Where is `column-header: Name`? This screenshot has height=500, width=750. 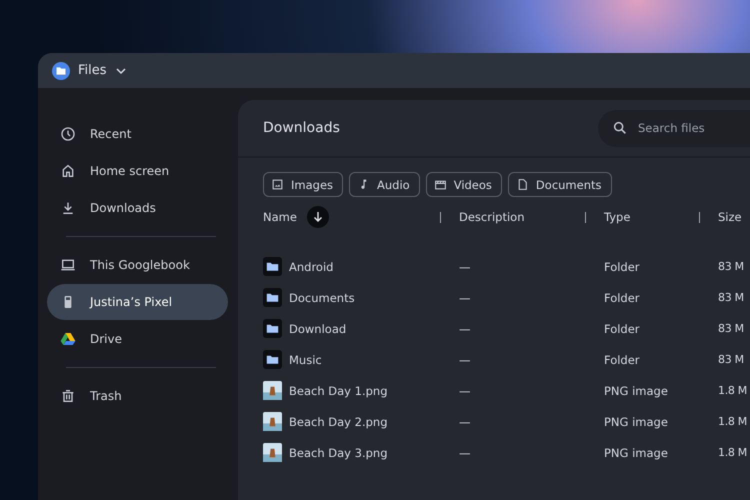 column-header: Name is located at coordinates (280, 217).